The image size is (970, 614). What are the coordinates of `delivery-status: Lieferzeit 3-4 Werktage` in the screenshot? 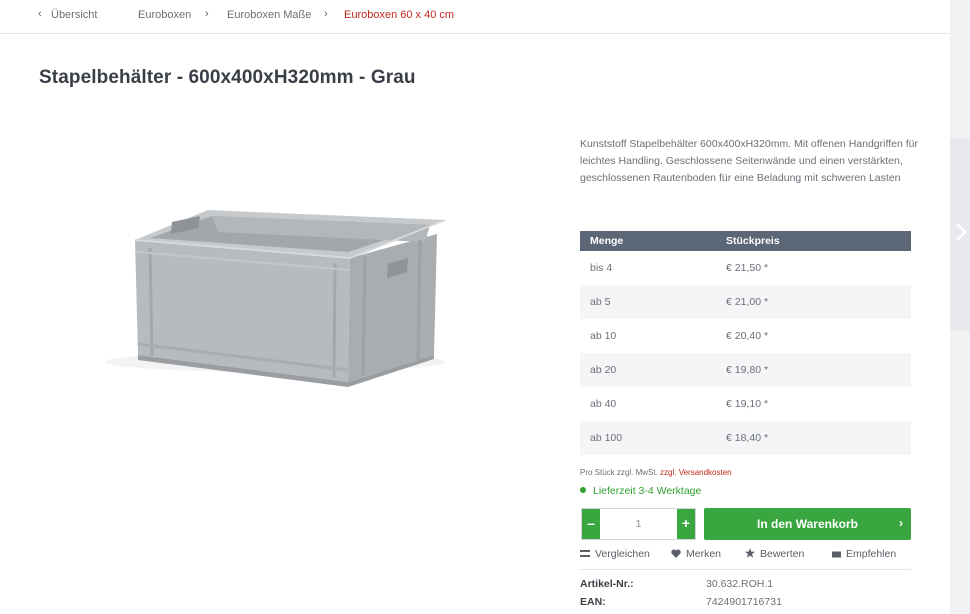 It's located at (640, 491).